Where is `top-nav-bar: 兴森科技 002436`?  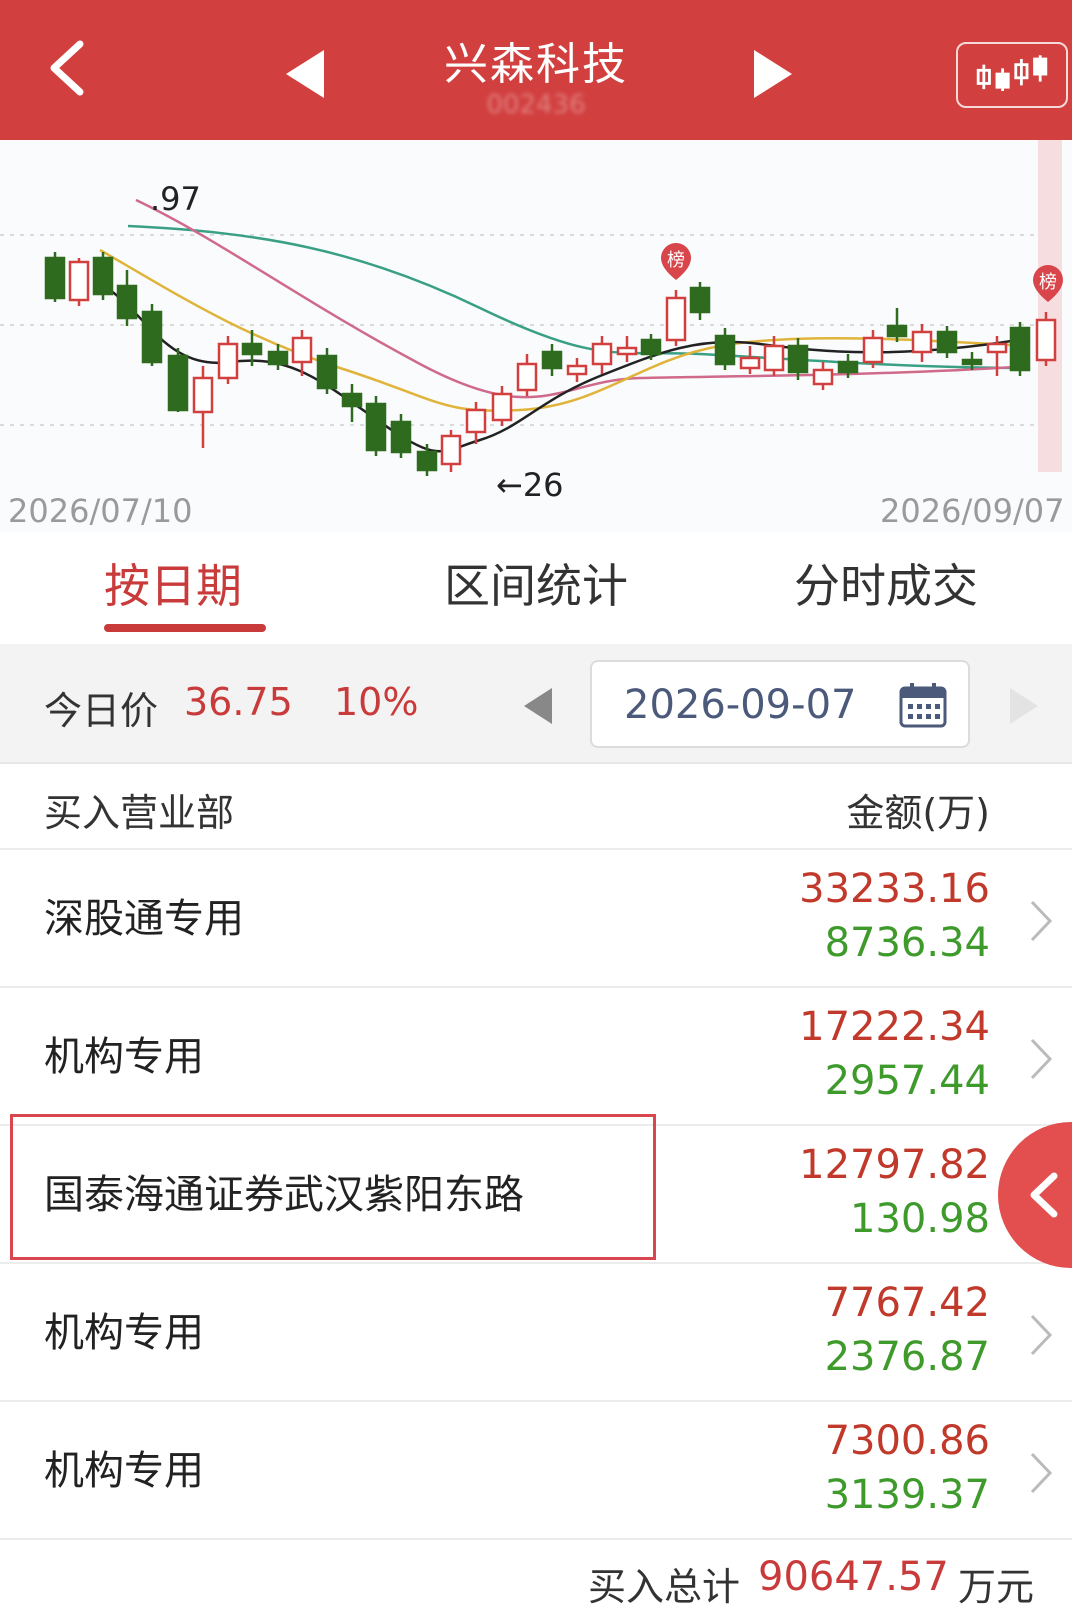
top-nav-bar: 兴森科技 002436 is located at coordinates (536, 70).